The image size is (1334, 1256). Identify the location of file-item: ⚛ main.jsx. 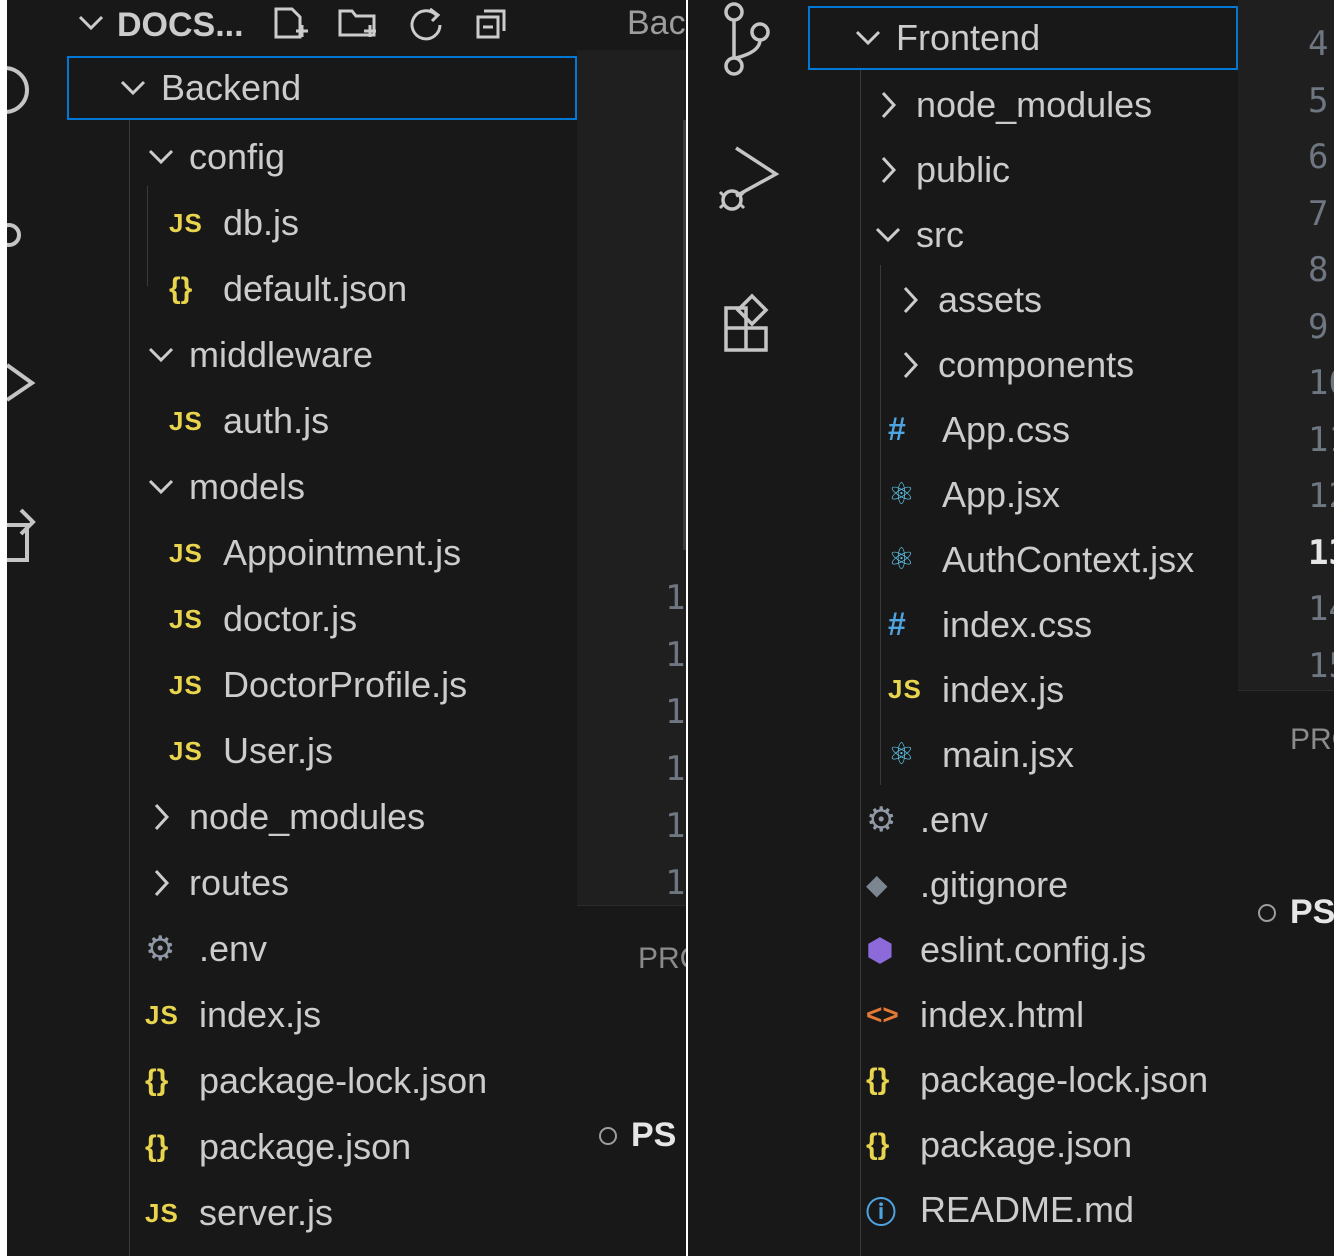
(1023, 754).